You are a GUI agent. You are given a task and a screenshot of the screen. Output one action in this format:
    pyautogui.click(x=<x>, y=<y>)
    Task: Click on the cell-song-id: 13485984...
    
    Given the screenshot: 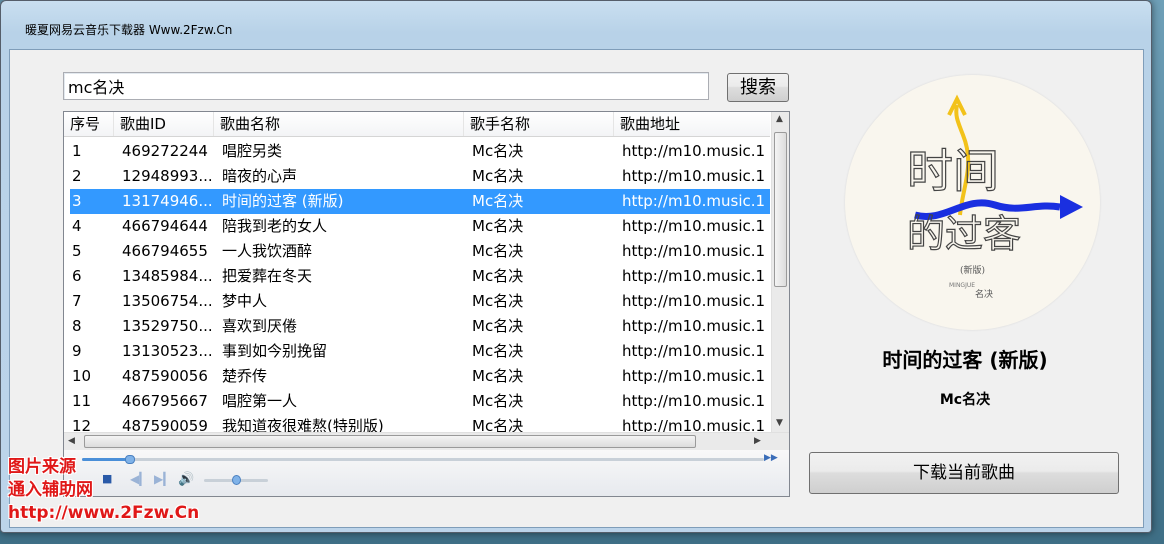 What is the action you would take?
    pyautogui.click(x=167, y=276)
    